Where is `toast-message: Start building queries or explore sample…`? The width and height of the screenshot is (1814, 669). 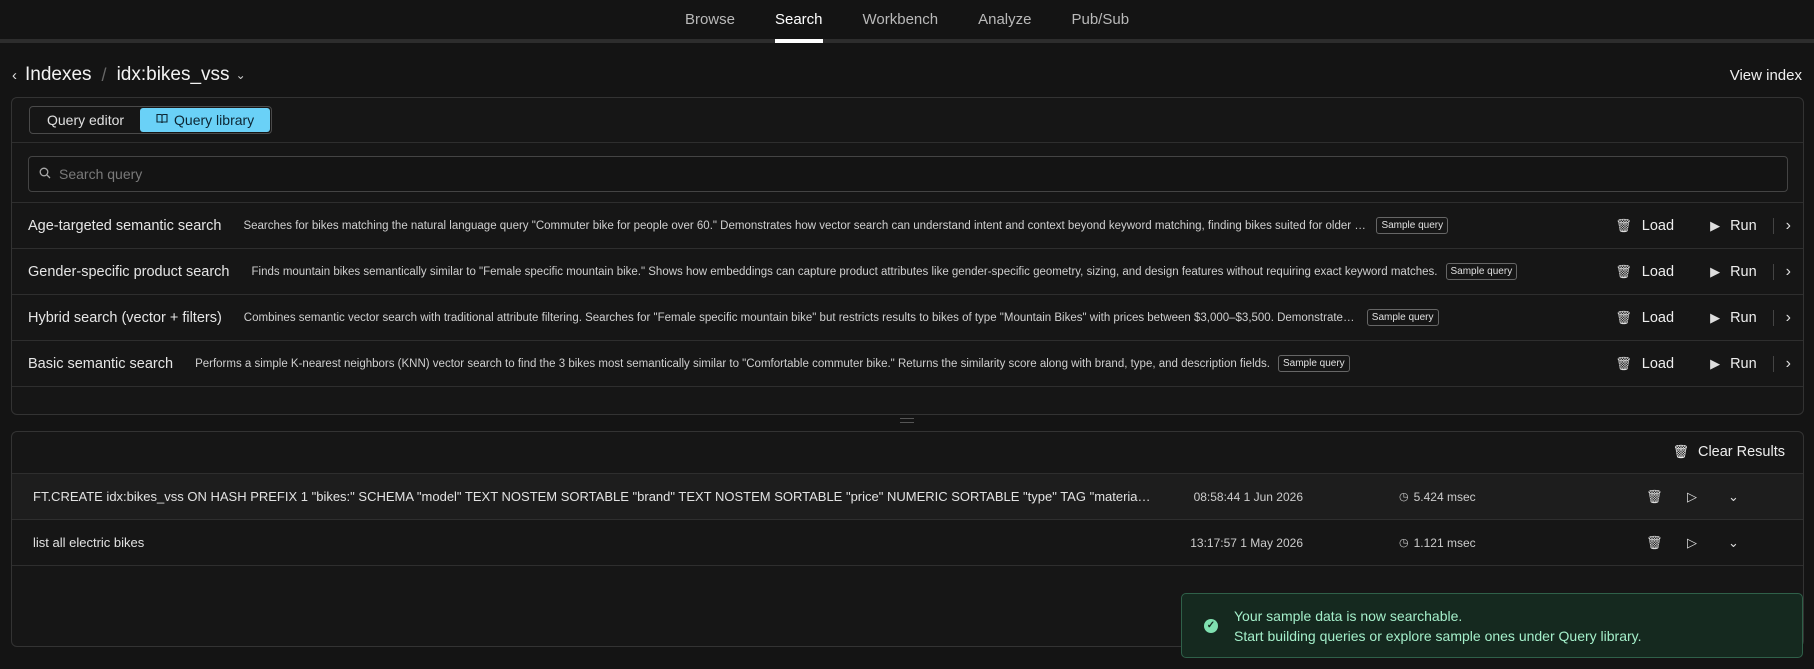
toast-message: Start building queries or explore sample… is located at coordinates (1438, 635).